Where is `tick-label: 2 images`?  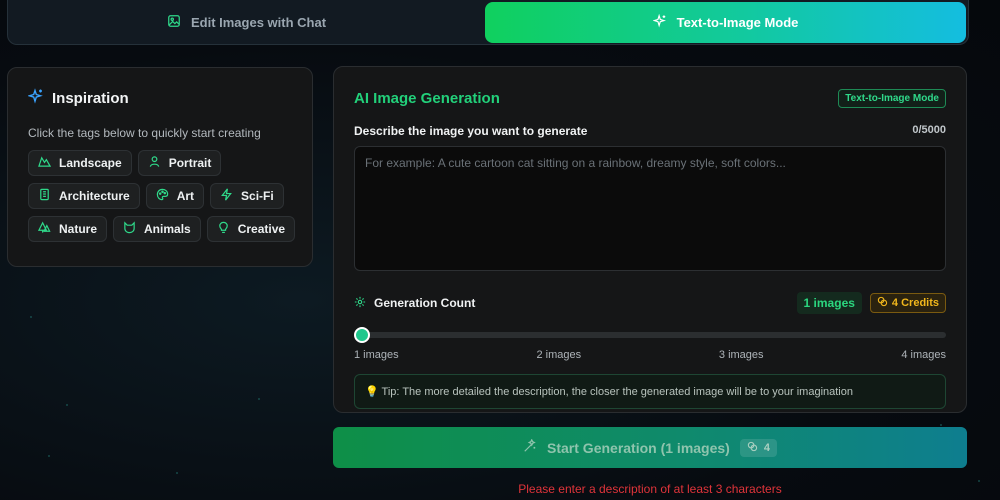
tick-label: 2 images is located at coordinates (559, 355).